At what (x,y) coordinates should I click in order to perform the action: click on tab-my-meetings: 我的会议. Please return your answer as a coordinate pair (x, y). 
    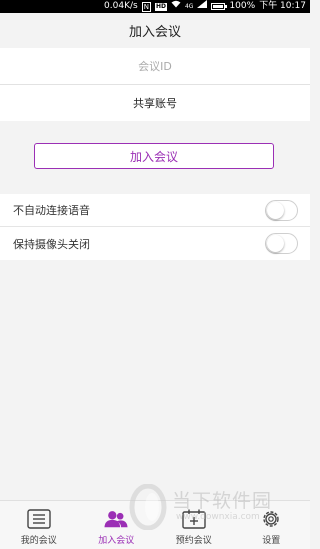
    Looking at the image, I should click on (39, 525).